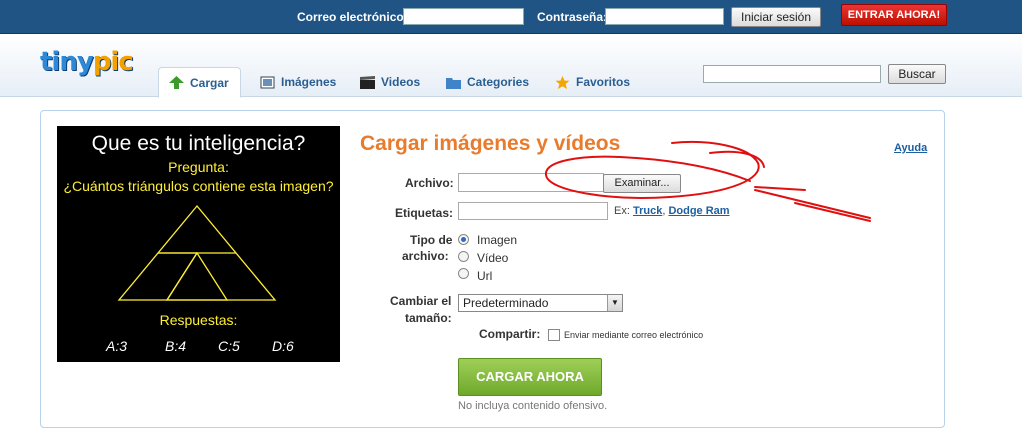  What do you see at coordinates (267, 82) in the screenshot?
I see `images-icon` at bounding box center [267, 82].